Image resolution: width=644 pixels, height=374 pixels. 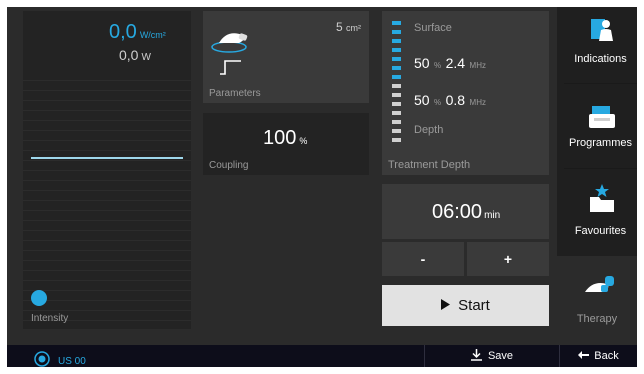 I want to click on device-label: US 00, so click(x=72, y=361).